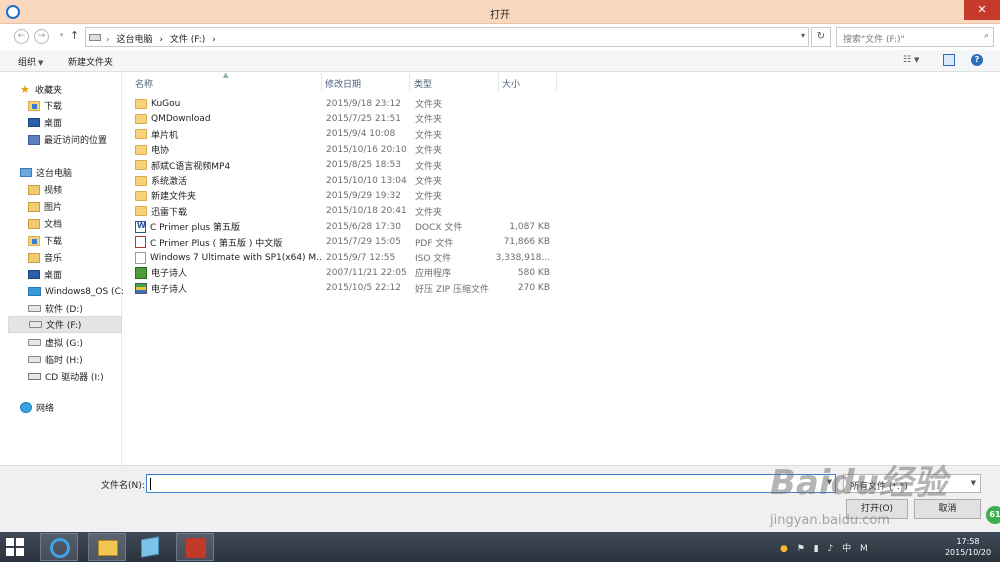 This screenshot has height=562, width=1000. Describe the element at coordinates (351, 149) in the screenshot. I see `file-row: 电协 2015/10/16 20:10 文件夹` at that location.